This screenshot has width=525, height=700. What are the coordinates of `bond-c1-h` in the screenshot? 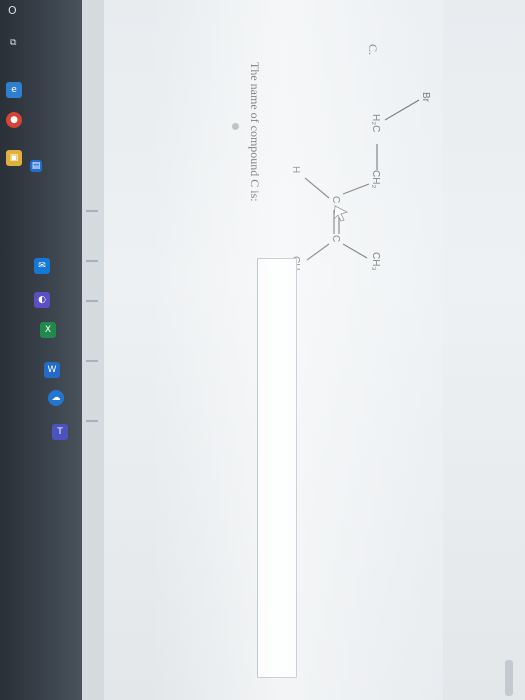 It's located at (317, 188).